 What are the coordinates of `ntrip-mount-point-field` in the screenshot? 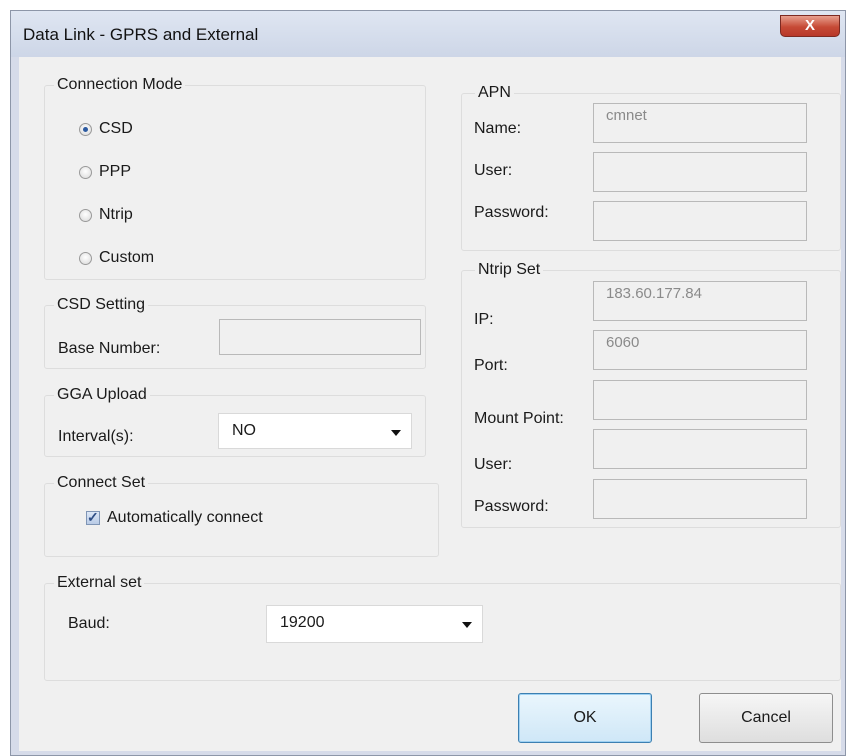 It's located at (700, 400).